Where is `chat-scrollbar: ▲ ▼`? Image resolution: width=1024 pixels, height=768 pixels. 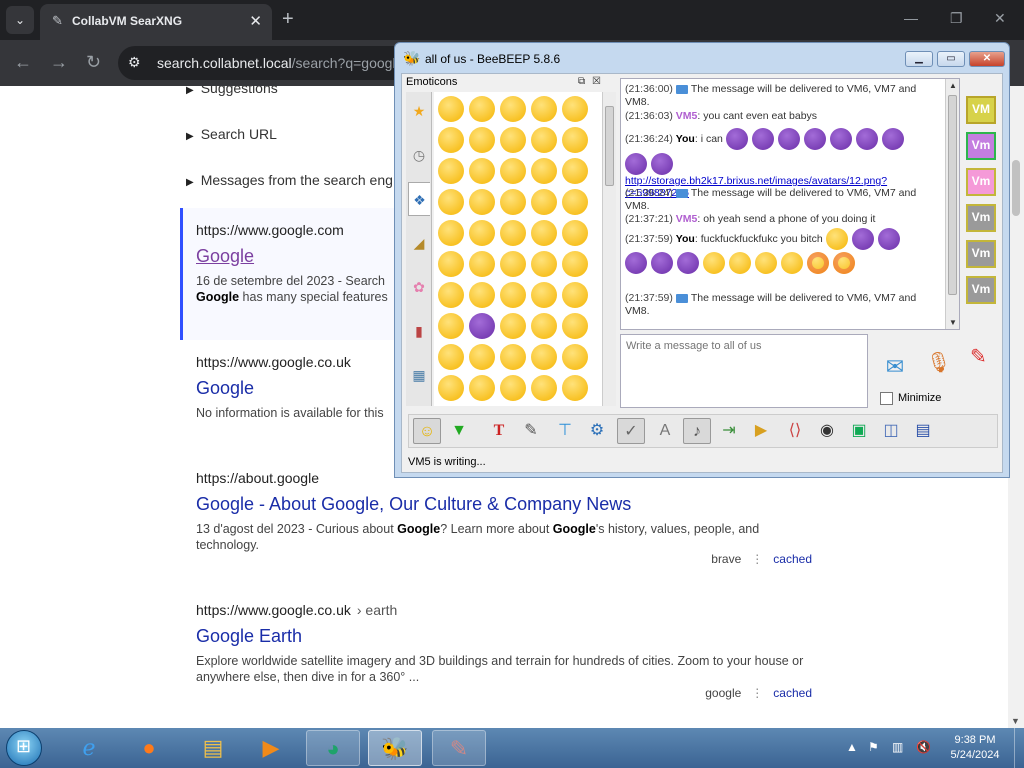 chat-scrollbar: ▲ ▼ is located at coordinates (952, 204).